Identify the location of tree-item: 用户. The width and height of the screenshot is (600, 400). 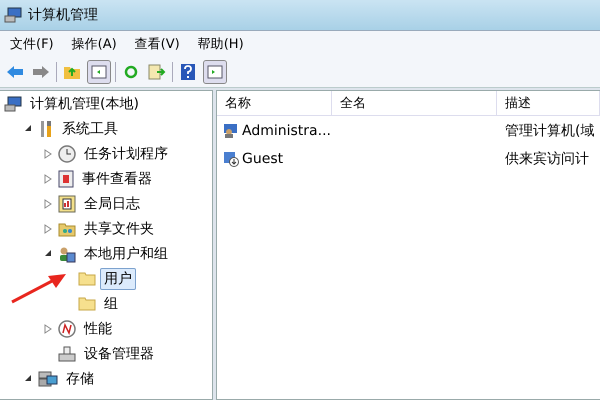
(118, 279).